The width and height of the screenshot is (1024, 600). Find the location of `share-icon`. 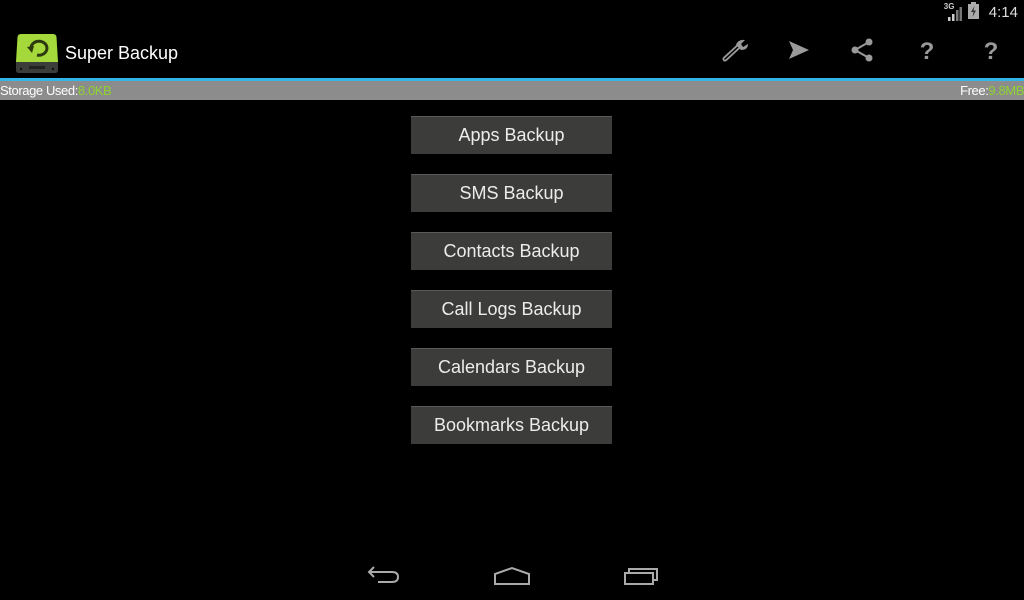

share-icon is located at coordinates (862, 52).